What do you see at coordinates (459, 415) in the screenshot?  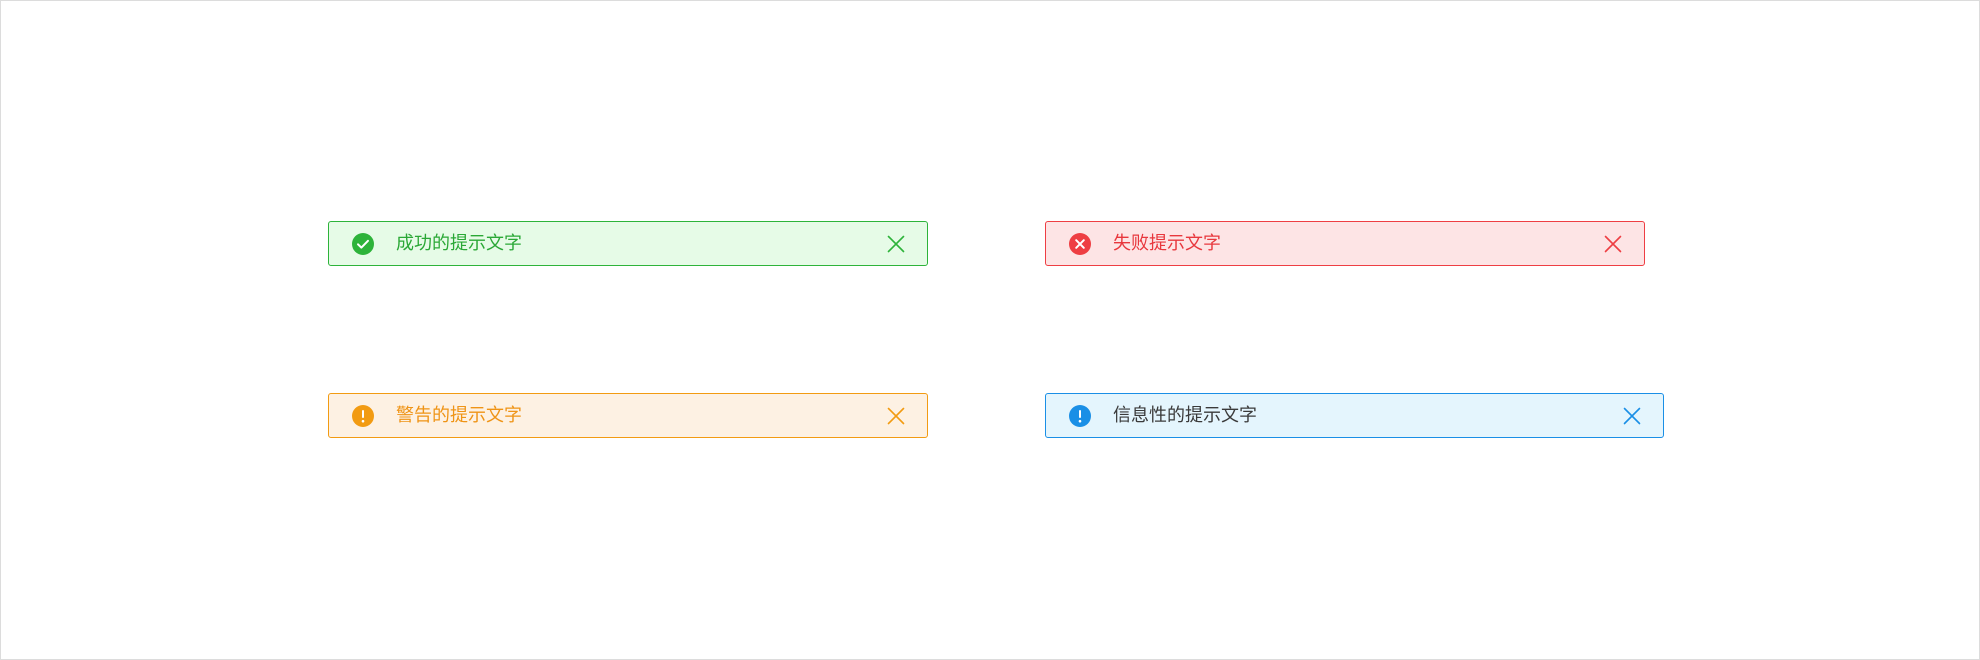 I see `alert-warning-message: 警告的提示文字` at bounding box center [459, 415].